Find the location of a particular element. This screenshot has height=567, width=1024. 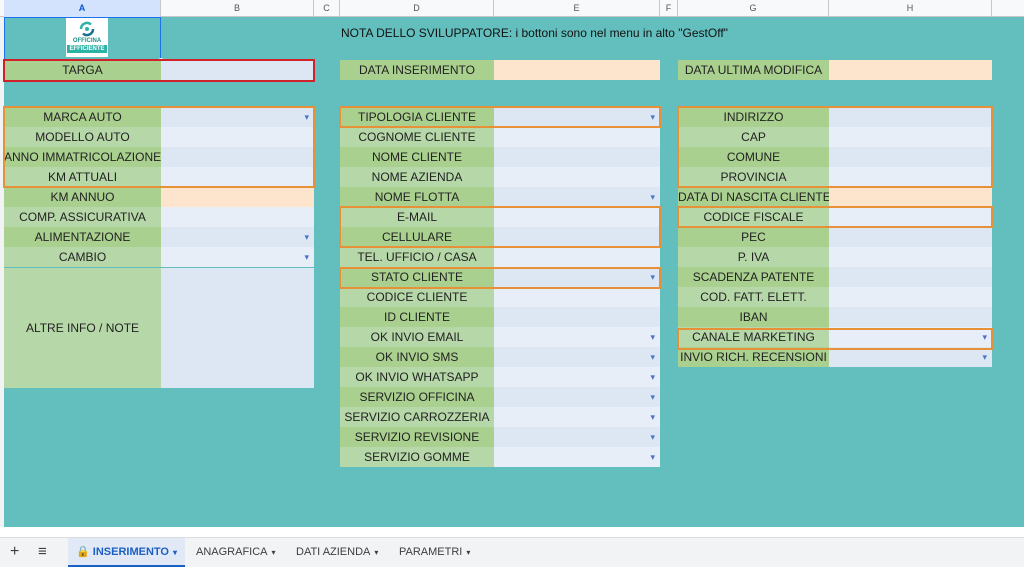

tab-anagrafica: ANAGRAFICA ▾ is located at coordinates (236, 552).